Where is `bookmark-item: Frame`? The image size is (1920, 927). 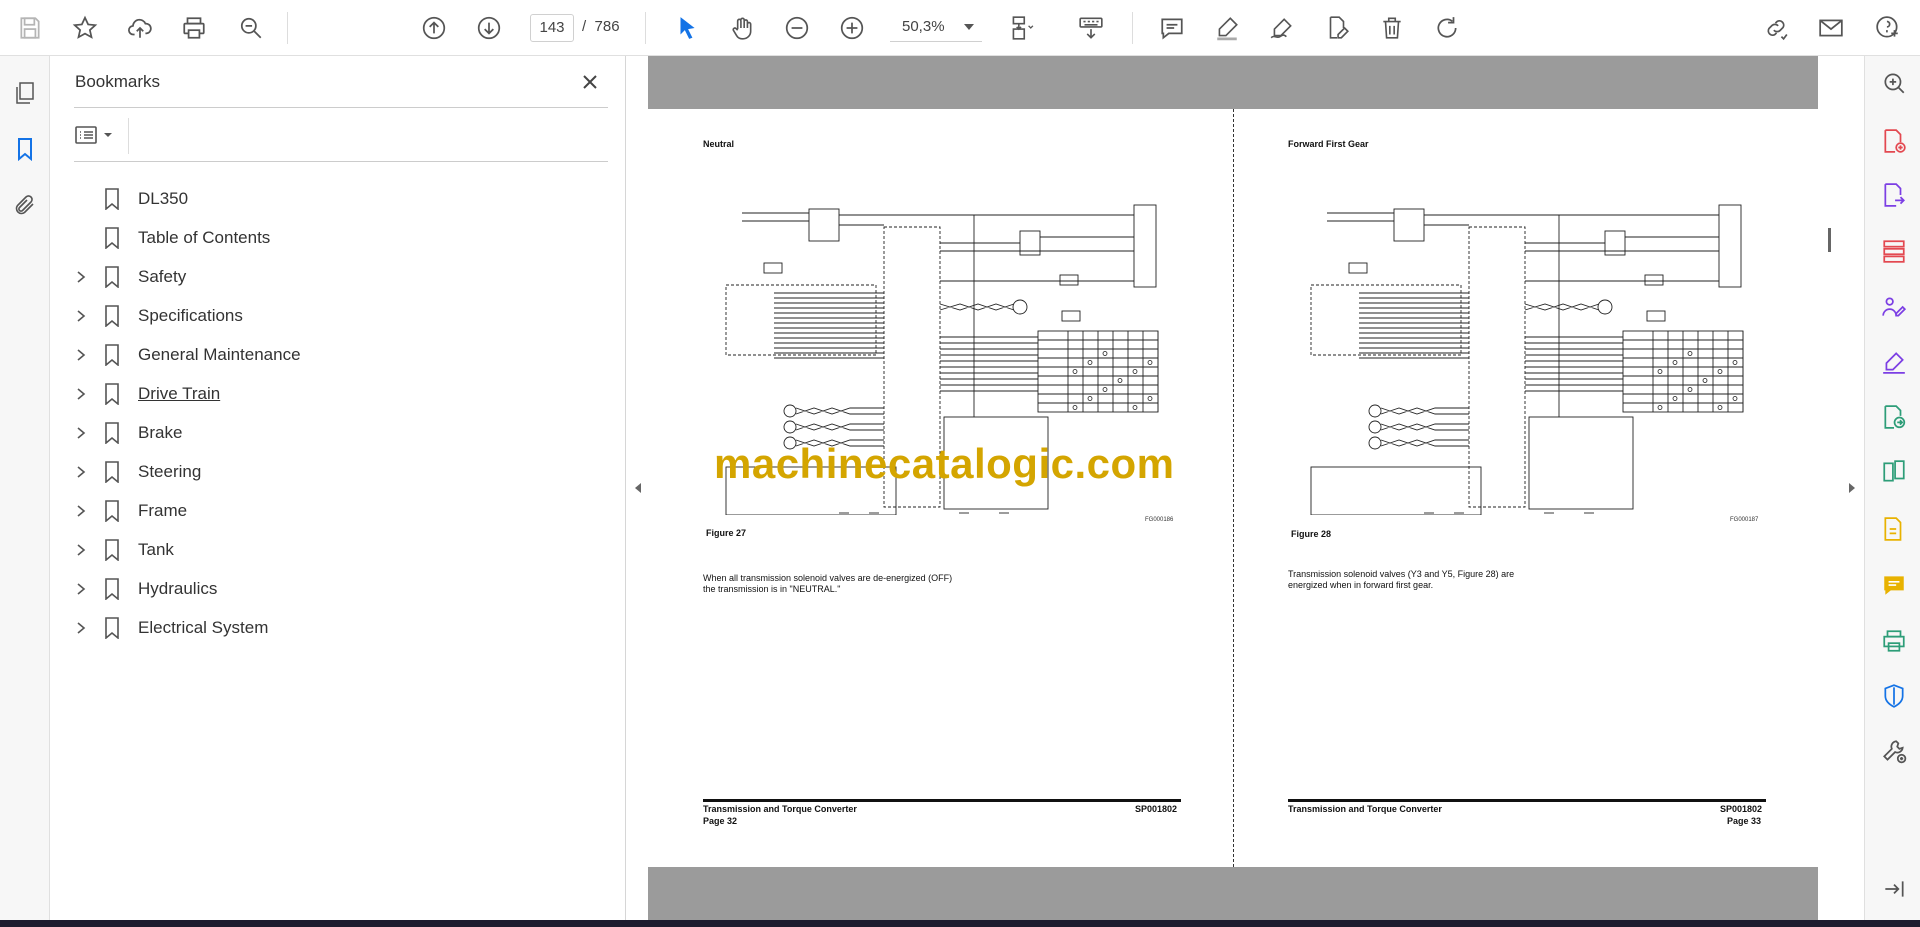
bookmark-item: Frame is located at coordinates (340, 511).